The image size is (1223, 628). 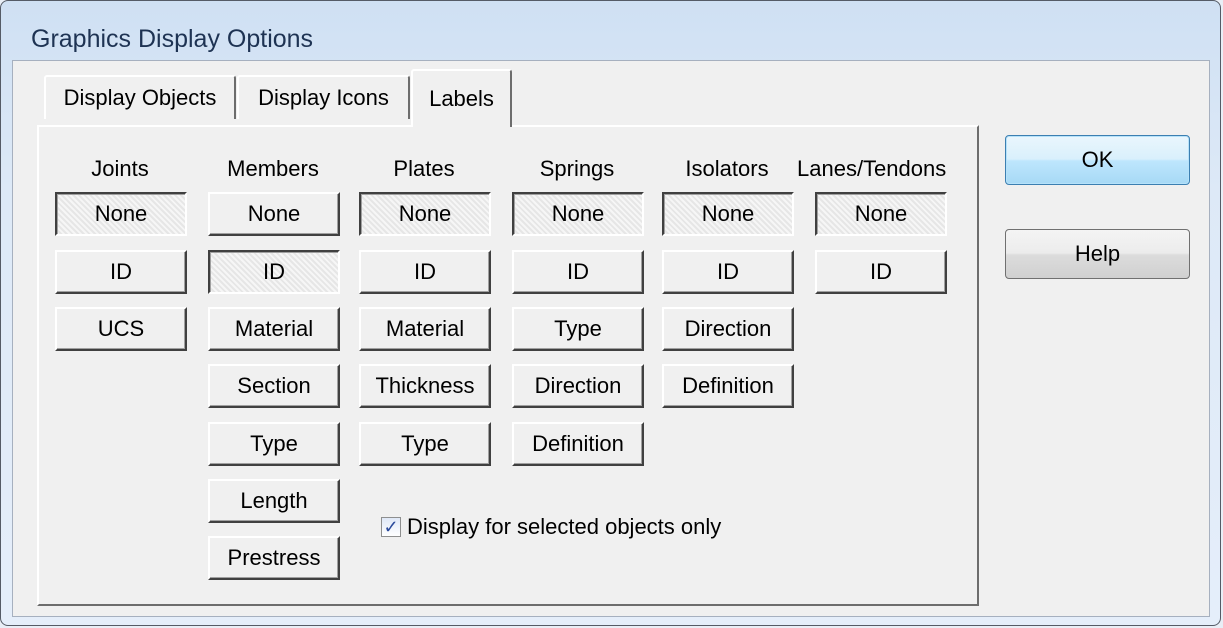 What do you see at coordinates (121, 272) in the screenshot?
I see `joints-id-button: ID` at bounding box center [121, 272].